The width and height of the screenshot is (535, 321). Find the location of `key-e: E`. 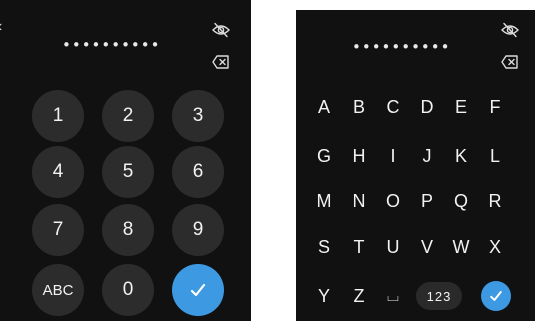

key-e: E is located at coordinates (461, 107).